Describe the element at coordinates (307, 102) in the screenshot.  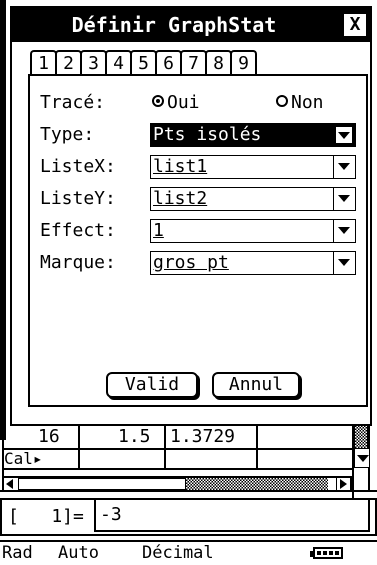
I see `trace-off-label: Non` at that location.